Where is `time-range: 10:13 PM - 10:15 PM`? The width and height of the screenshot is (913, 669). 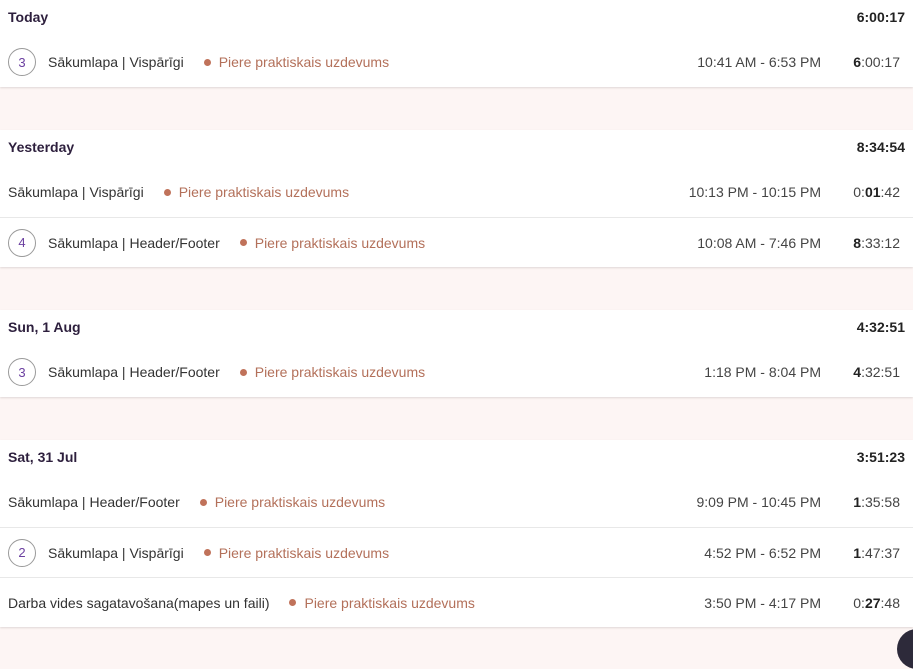
time-range: 10:13 PM - 10:15 PM is located at coordinates (755, 192).